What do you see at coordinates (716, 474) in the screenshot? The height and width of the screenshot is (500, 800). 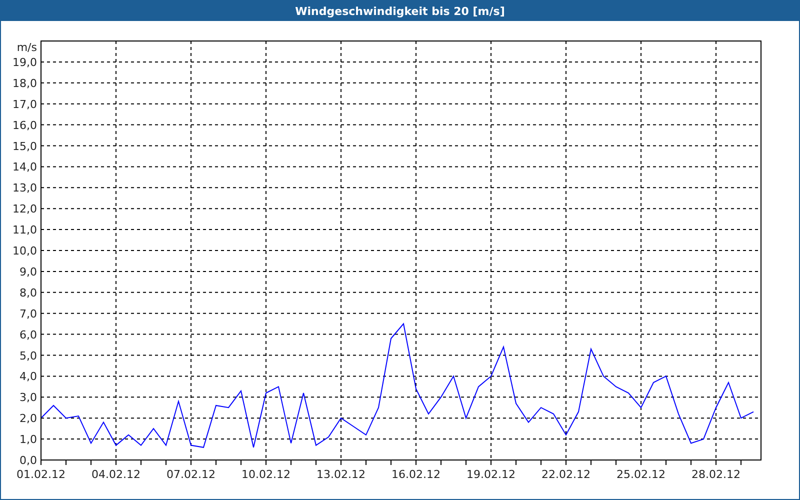 I see `x-axis-label: 28.02.12` at bounding box center [716, 474].